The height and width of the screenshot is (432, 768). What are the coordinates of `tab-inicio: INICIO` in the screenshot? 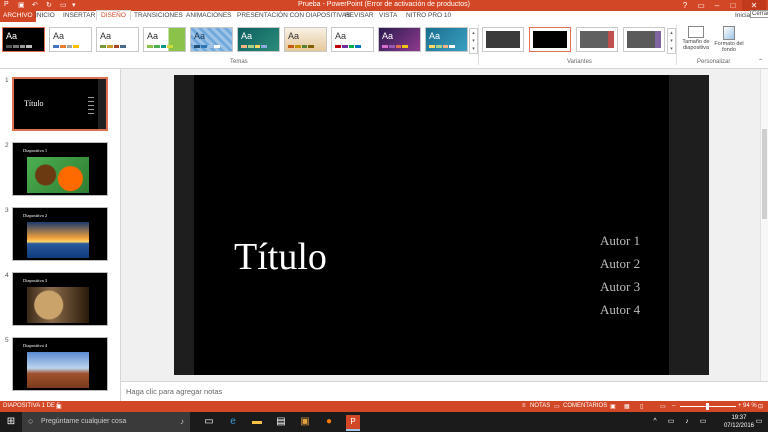 It's located at (45, 15).